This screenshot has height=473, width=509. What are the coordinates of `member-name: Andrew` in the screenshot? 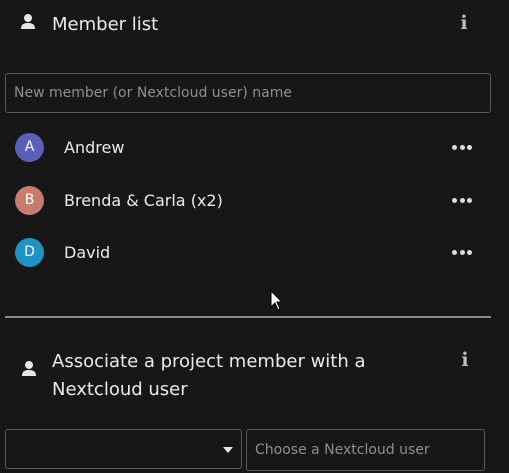 It's located at (94, 147).